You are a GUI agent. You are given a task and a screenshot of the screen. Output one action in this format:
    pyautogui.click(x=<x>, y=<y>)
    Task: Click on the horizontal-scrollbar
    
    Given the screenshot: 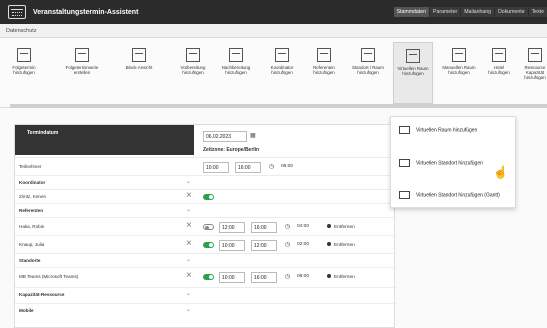 What is the action you would take?
    pyautogui.click(x=278, y=106)
    